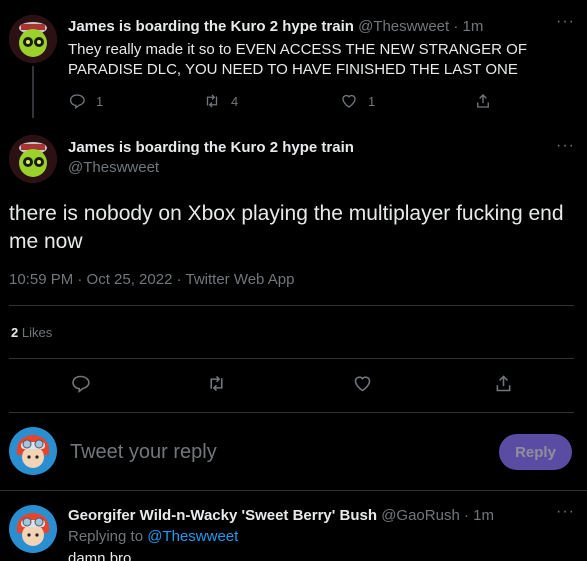  Describe the element at coordinates (100, 555) in the screenshot. I see `tweet-text: damn bro` at that location.